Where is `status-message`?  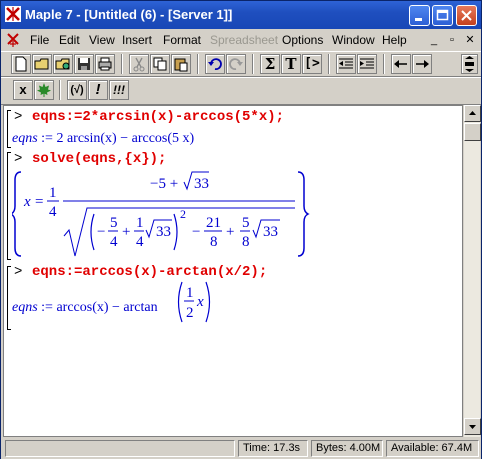 status-message is located at coordinates (120, 448).